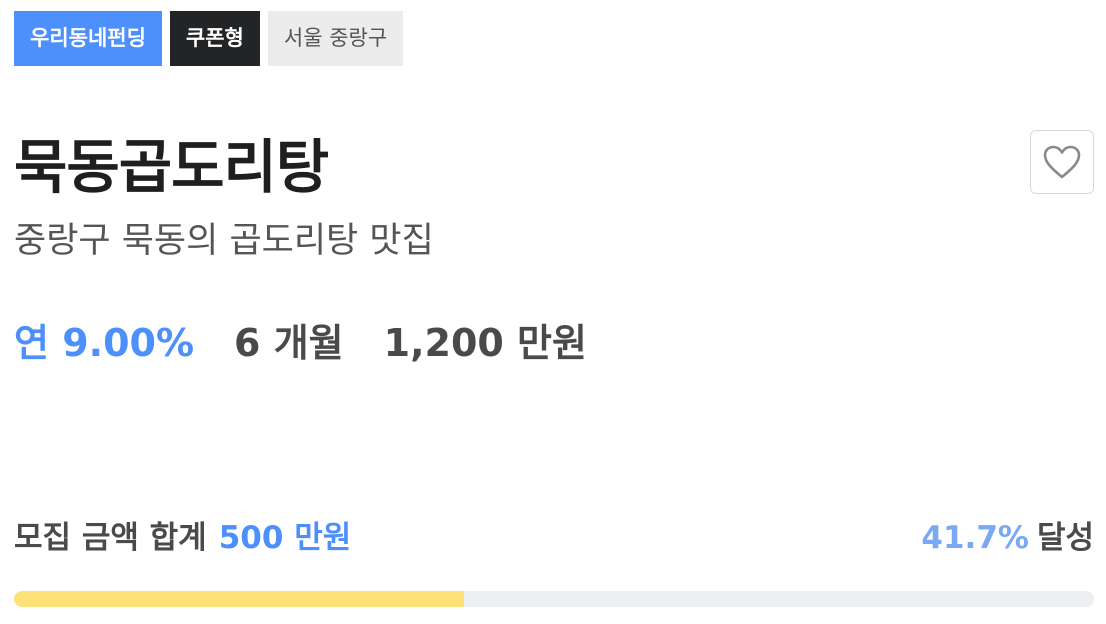 This screenshot has height=624, width=1106. I want to click on page-subtitle: 중랑구 묵동의 곱도리탕 맛집, so click(224, 241).